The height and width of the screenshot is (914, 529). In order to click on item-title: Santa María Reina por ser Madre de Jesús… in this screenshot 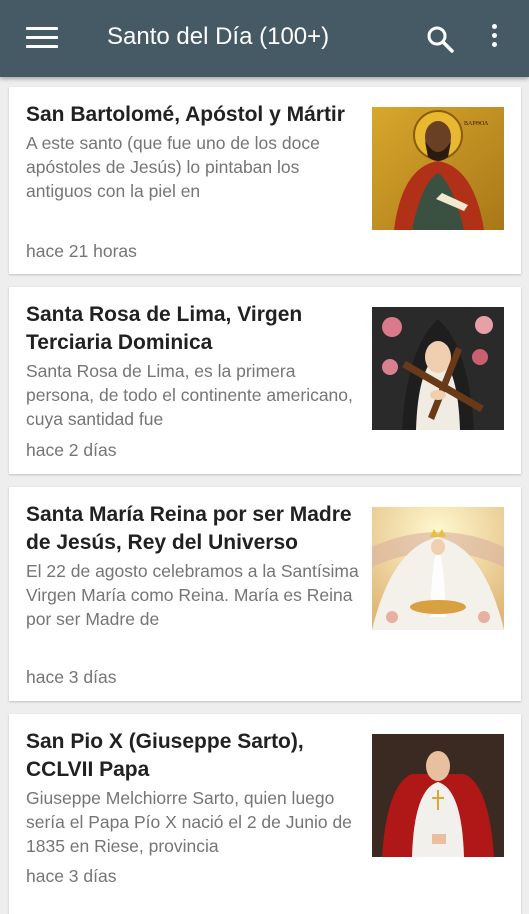, I will do `click(189, 528)`.